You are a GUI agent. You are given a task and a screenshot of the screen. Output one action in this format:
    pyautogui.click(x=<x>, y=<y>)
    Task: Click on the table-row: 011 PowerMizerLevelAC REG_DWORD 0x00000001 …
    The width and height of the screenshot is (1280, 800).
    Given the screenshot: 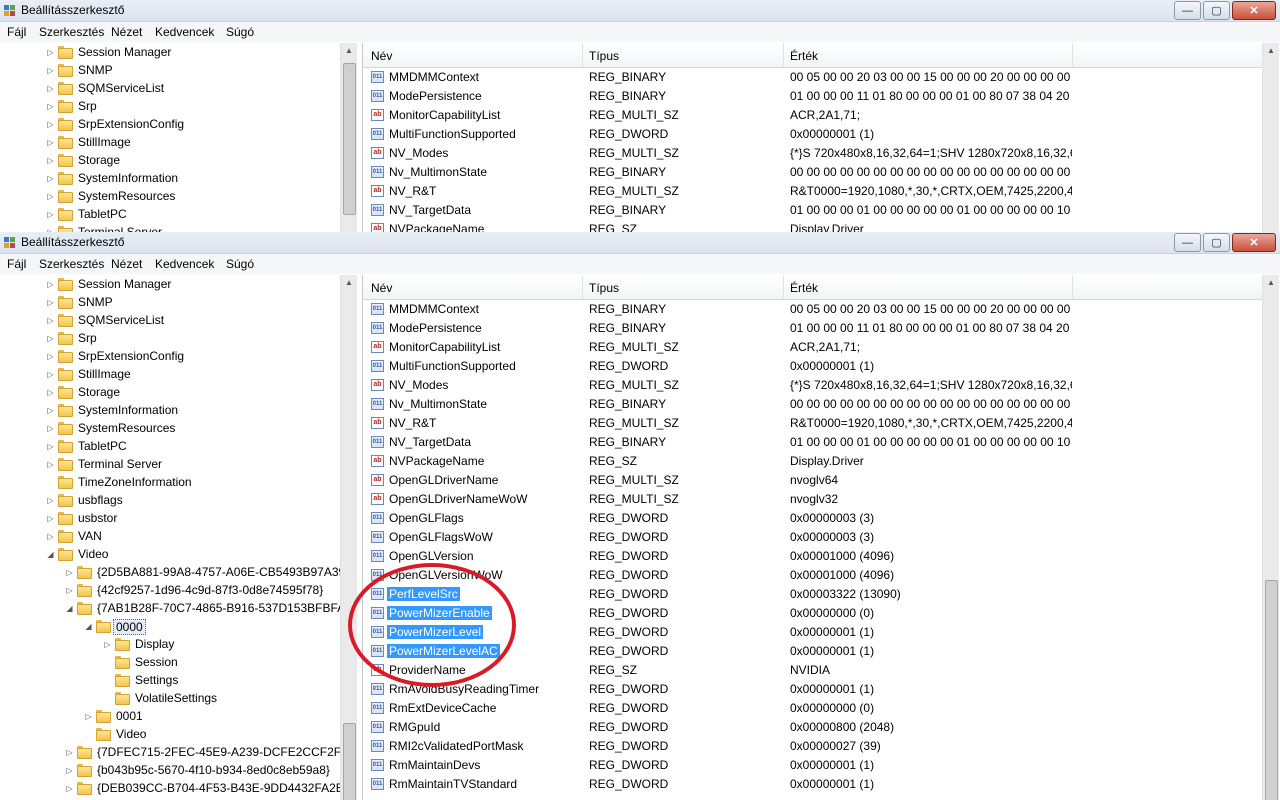 What is the action you would take?
    pyautogui.click(x=812, y=651)
    